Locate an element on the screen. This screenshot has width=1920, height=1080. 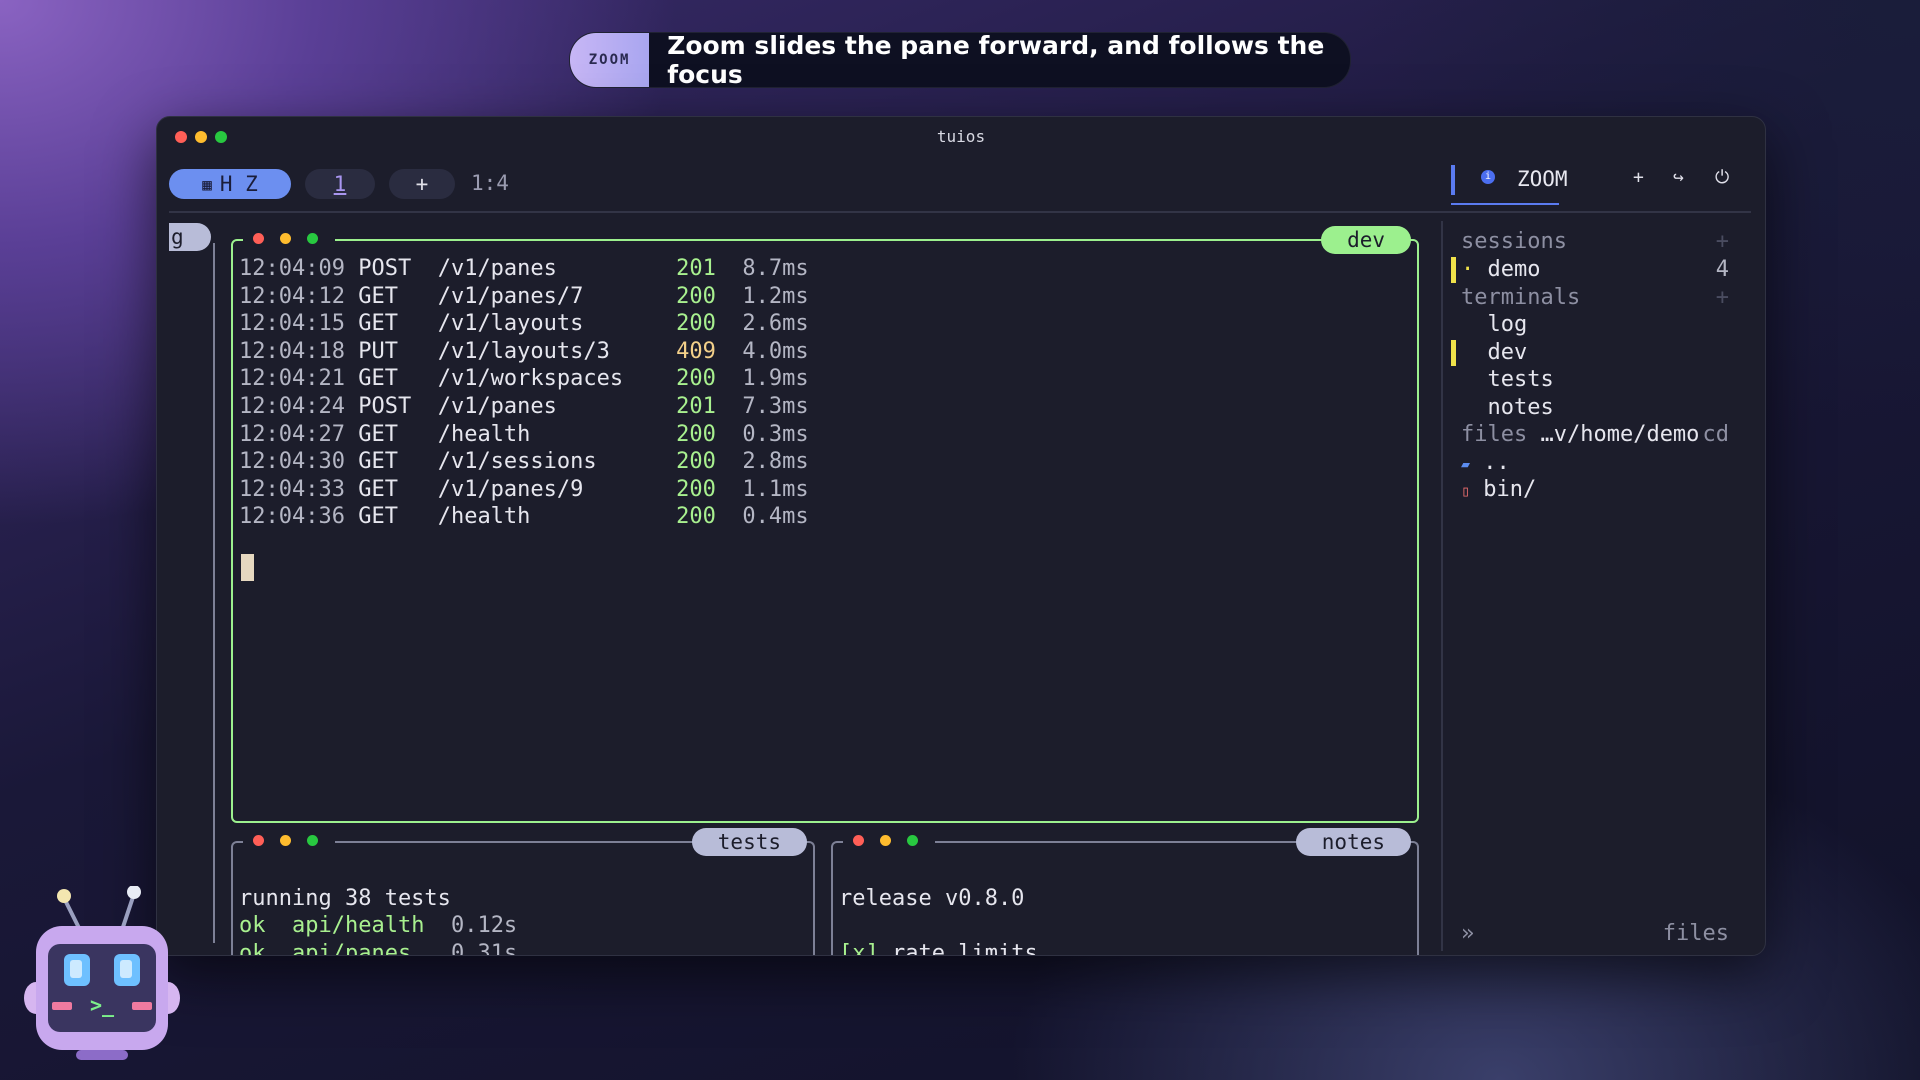
terminal-item-log: log is located at coordinates (1494, 324).